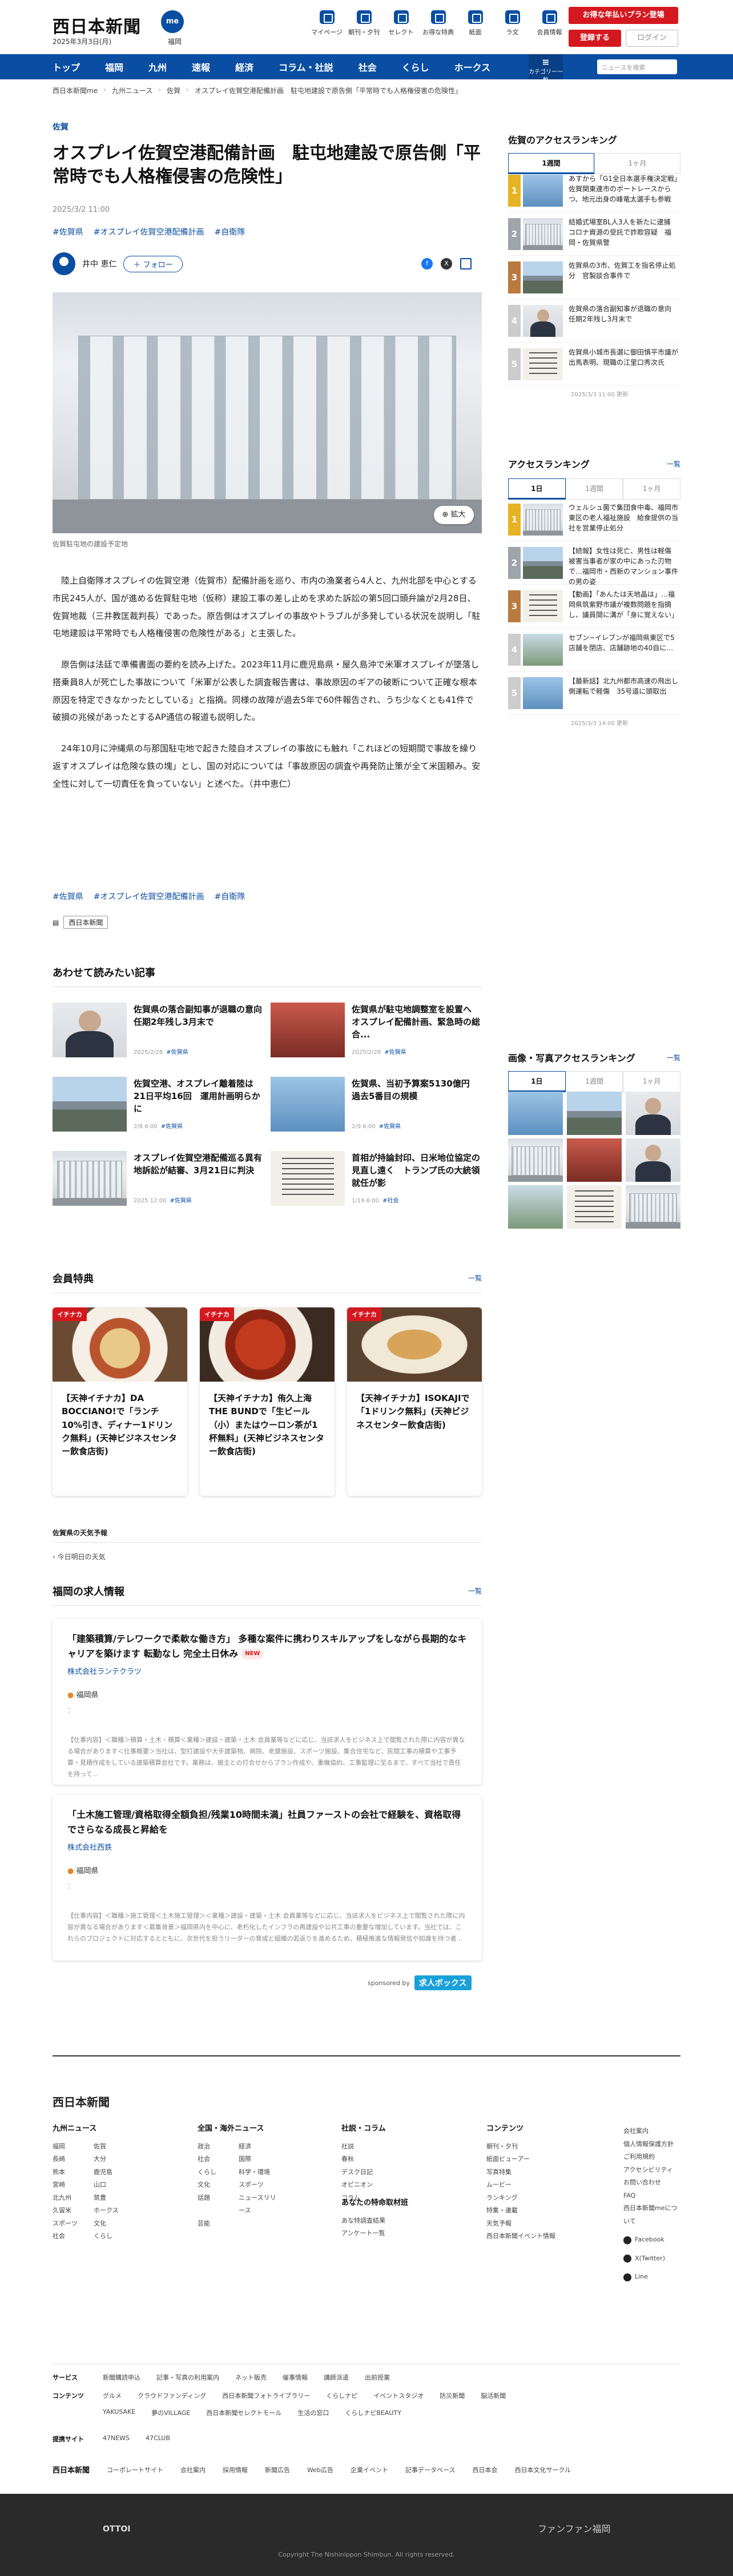  What do you see at coordinates (342, 2395) in the screenshot?
I see `footer-link: くらしナビ` at bounding box center [342, 2395].